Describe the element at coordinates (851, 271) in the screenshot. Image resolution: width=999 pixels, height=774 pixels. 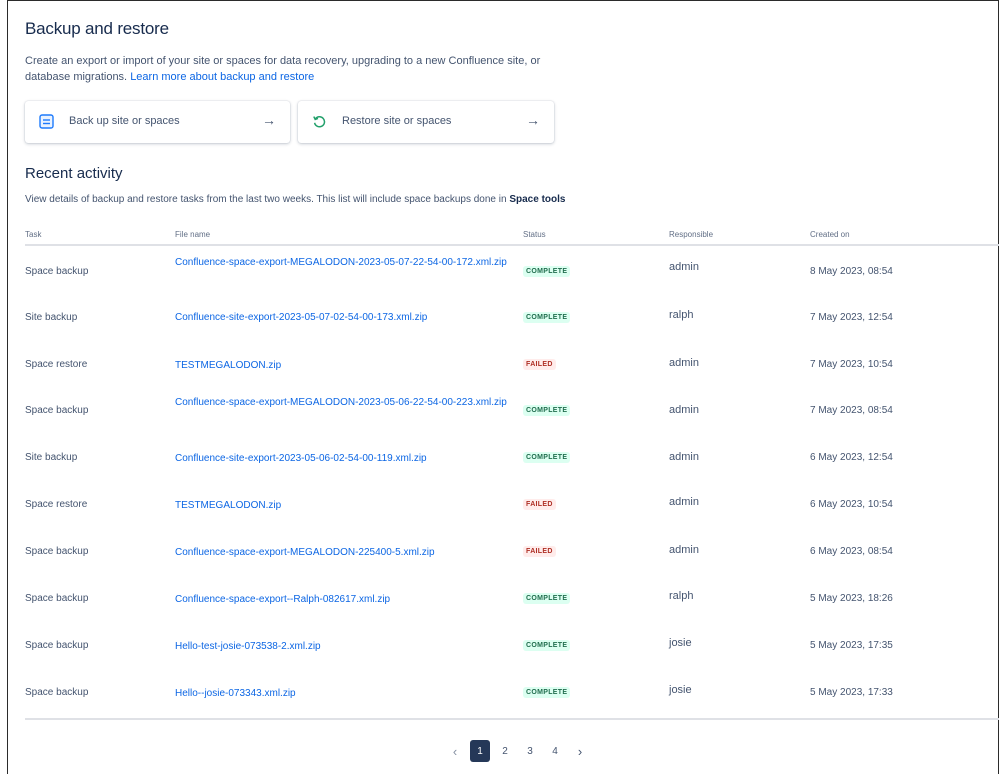
I see `created-on-cell: 8 May 2023, 08:54` at that location.